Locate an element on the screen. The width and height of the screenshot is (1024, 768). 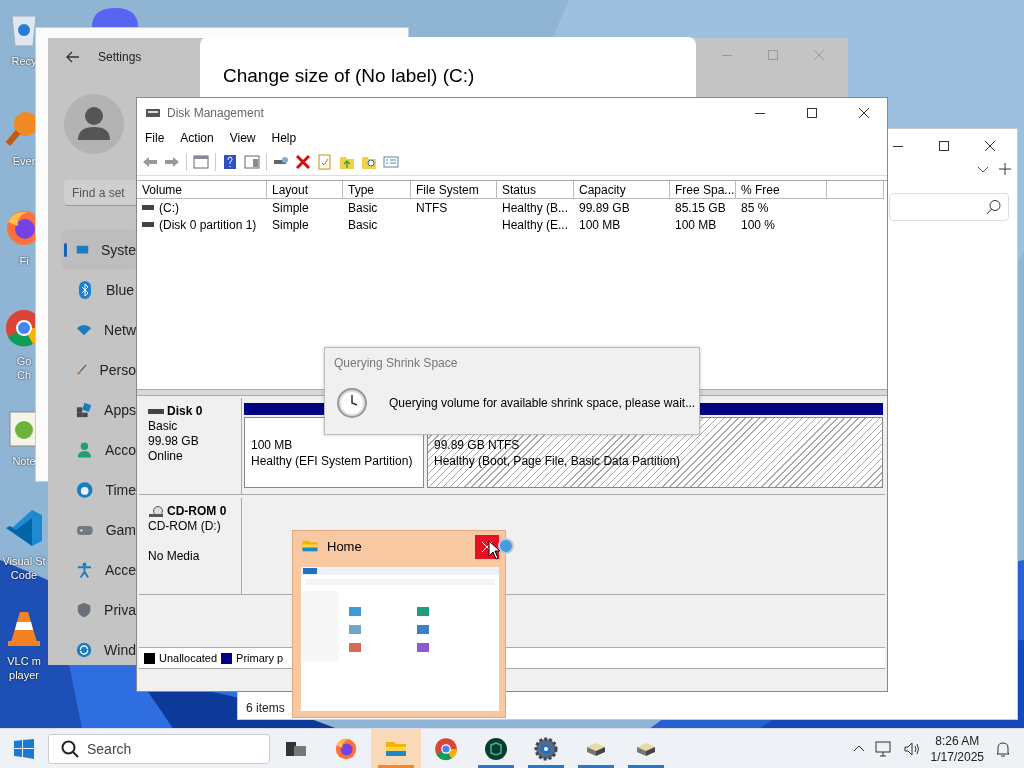
nav-item: Gam is located at coordinates (99, 530).